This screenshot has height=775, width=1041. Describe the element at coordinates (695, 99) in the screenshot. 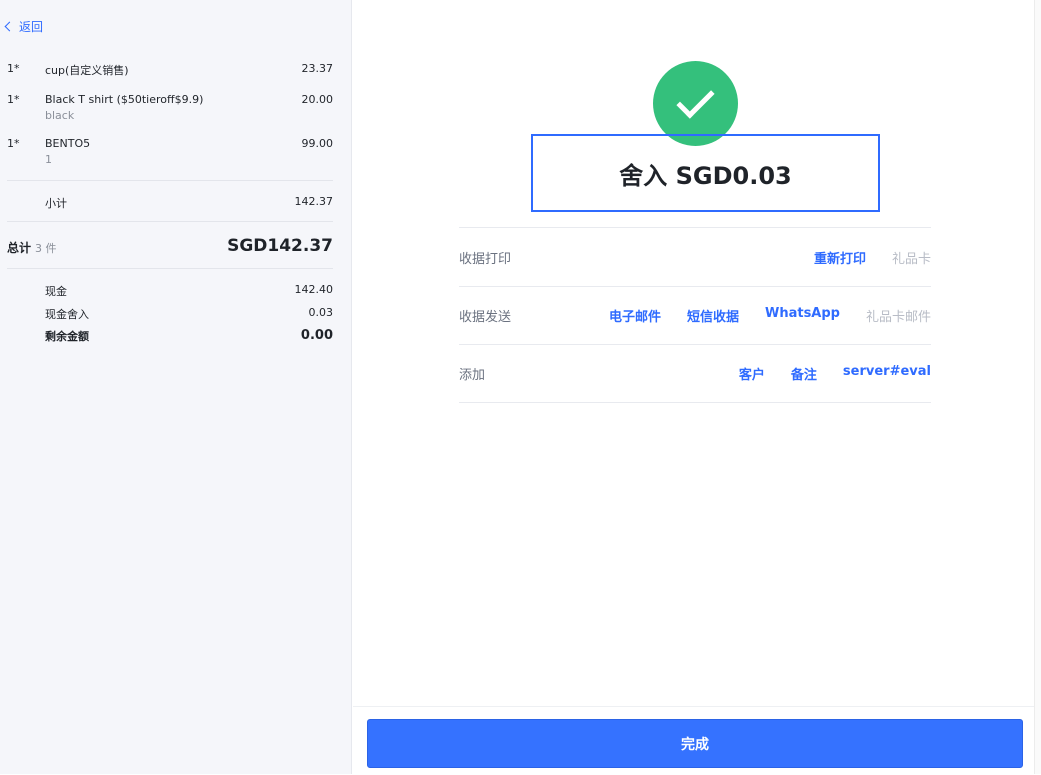

I see `checkmark-icon` at that location.